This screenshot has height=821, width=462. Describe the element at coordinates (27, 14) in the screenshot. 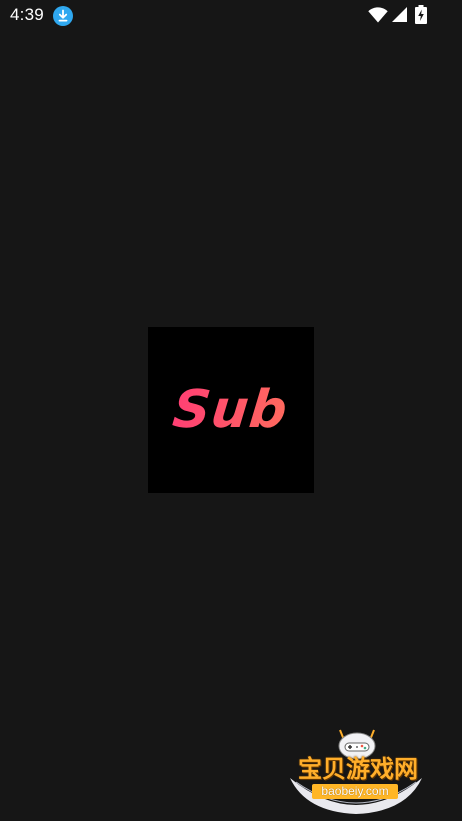

I see `status-time: 4:39` at that location.